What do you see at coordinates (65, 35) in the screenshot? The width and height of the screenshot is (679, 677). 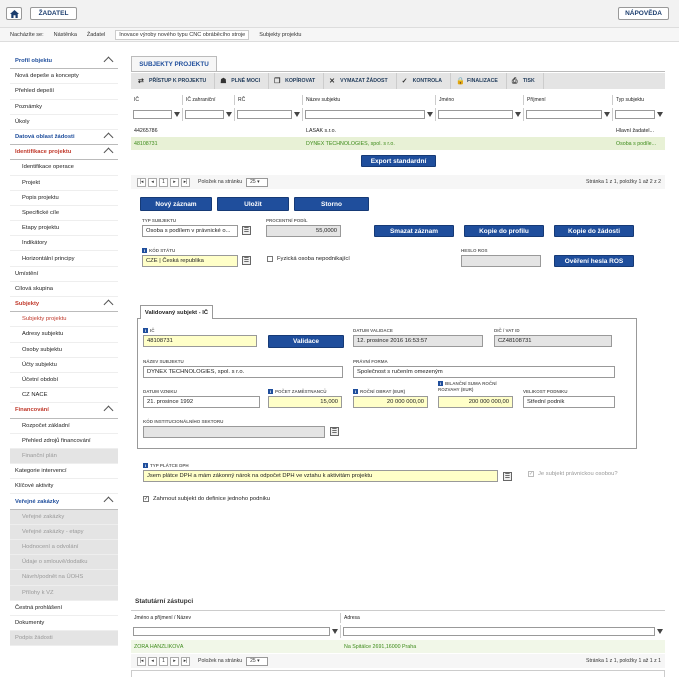 I see `breadcrumb-item-nastenka: Nástěnka` at bounding box center [65, 35].